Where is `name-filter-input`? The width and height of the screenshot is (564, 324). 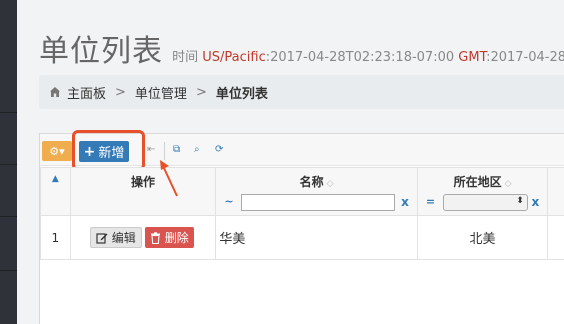 name-filter-input is located at coordinates (318, 202).